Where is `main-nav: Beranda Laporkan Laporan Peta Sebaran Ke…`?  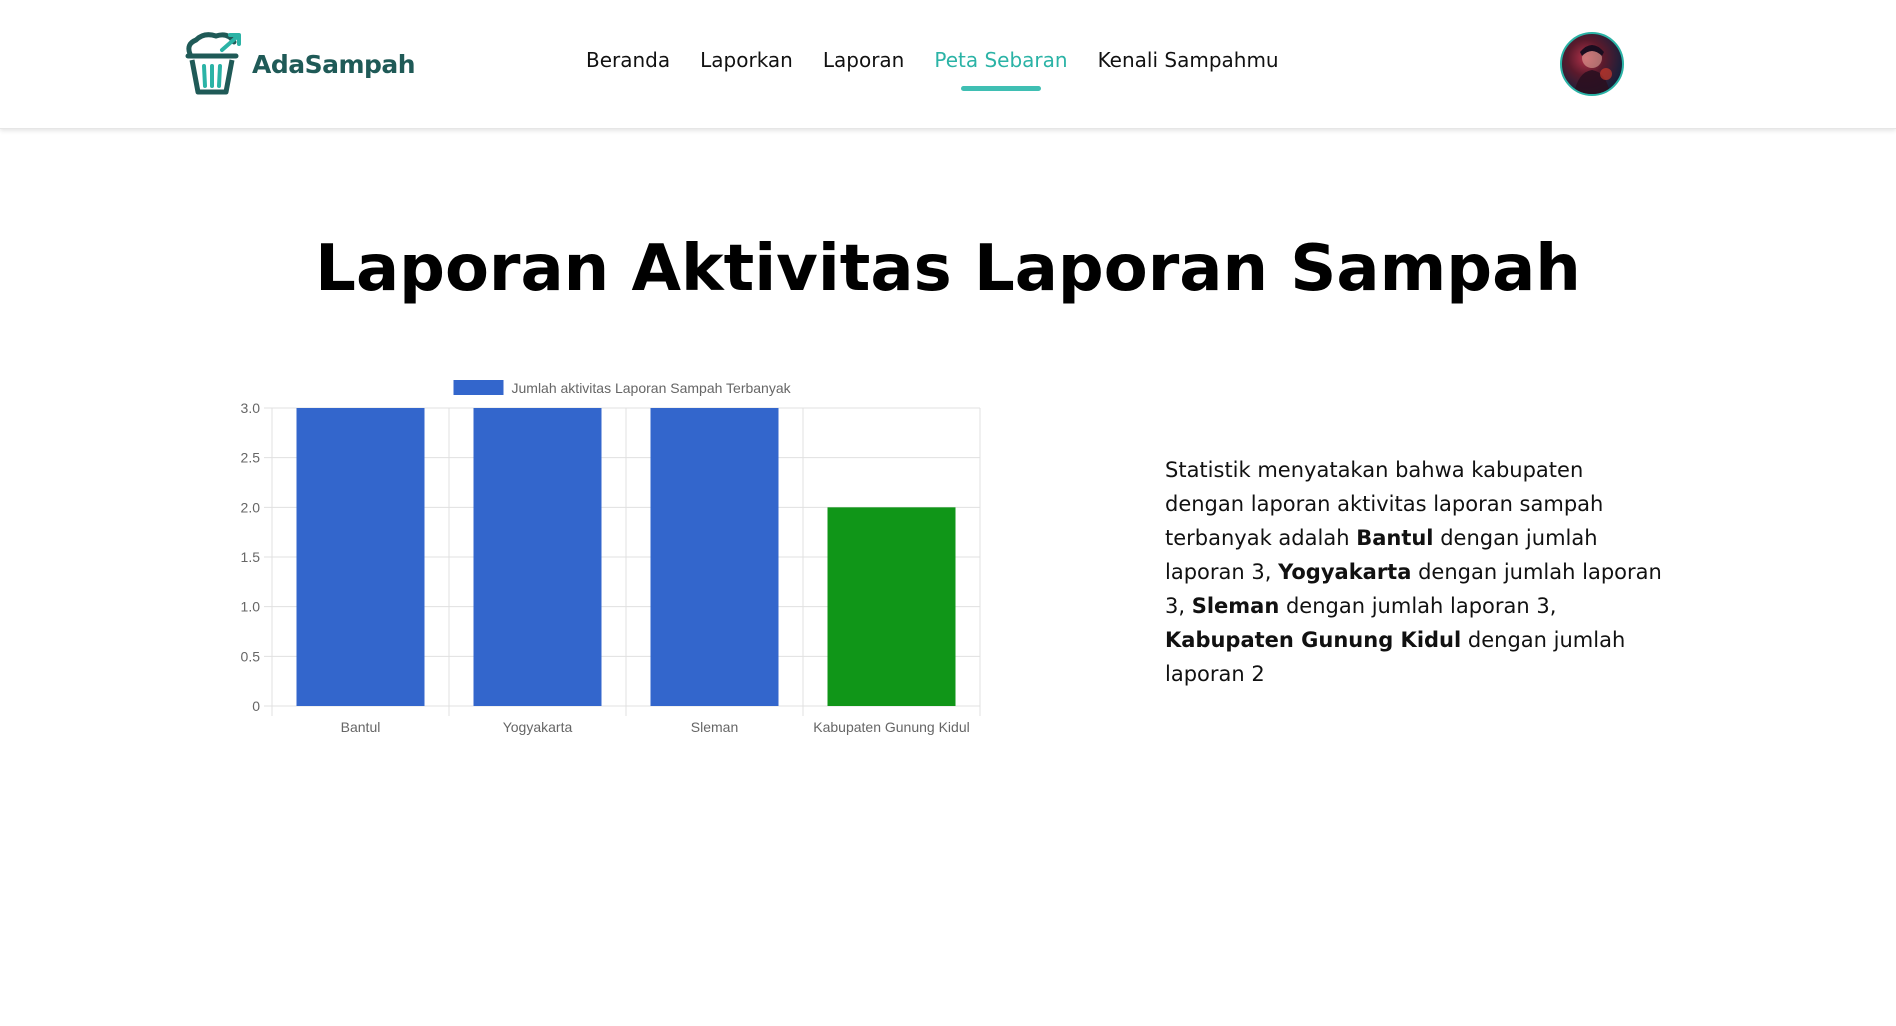 main-nav: Beranda Laporkan Laporan Peta Sebaran Ke… is located at coordinates (947, 60).